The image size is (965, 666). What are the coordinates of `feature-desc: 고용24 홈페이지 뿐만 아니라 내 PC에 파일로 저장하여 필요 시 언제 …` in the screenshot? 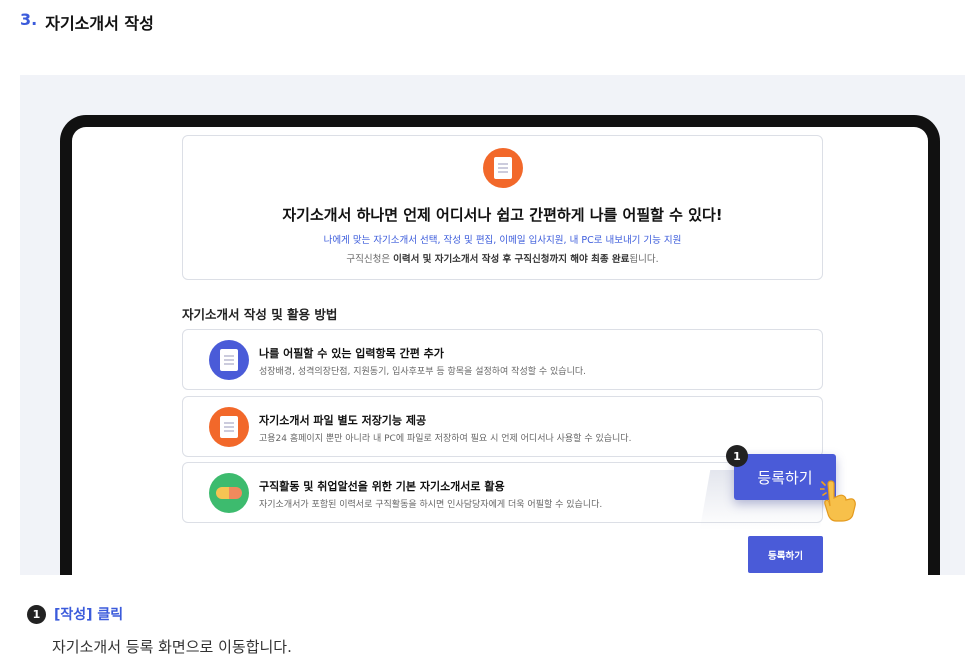 It's located at (445, 439).